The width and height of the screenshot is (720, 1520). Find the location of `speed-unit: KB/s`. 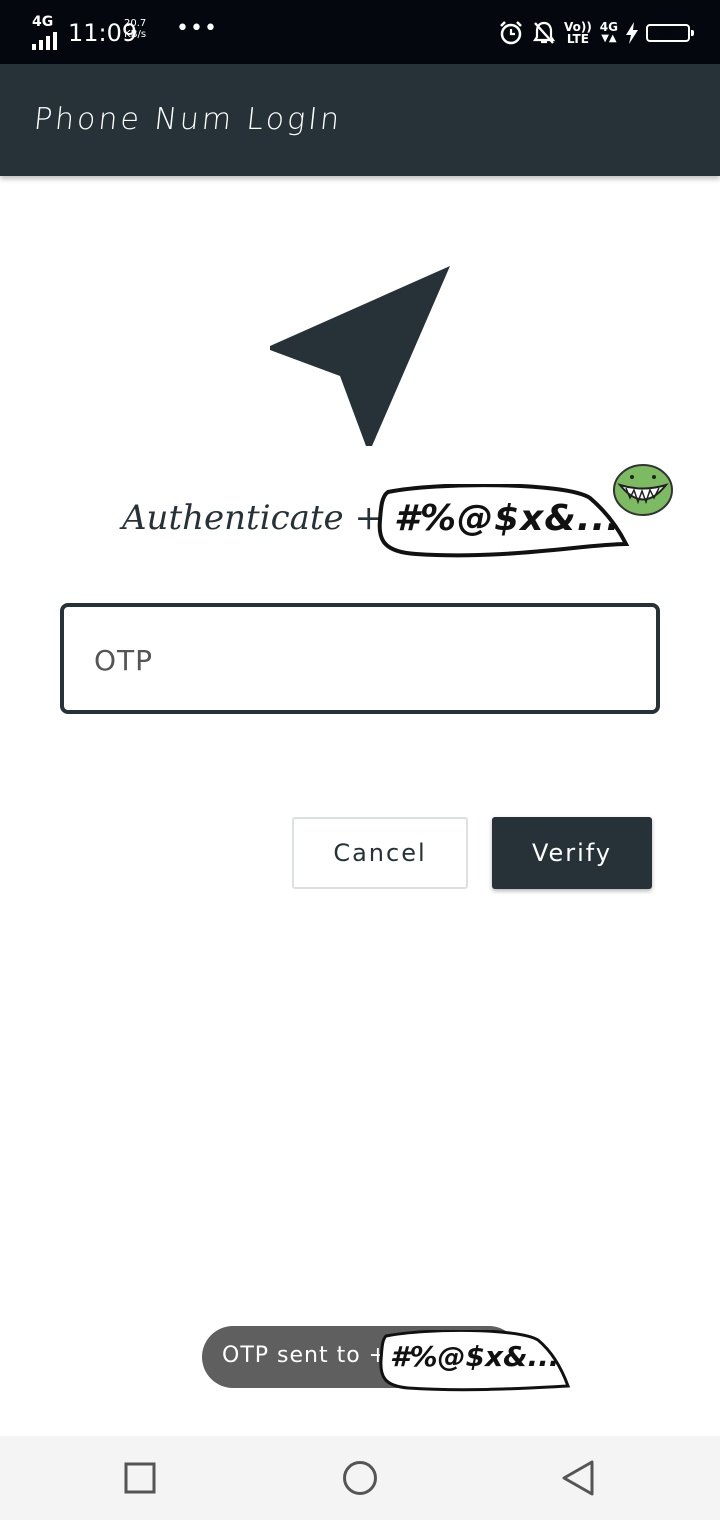

speed-unit: KB/s is located at coordinates (135, 34).